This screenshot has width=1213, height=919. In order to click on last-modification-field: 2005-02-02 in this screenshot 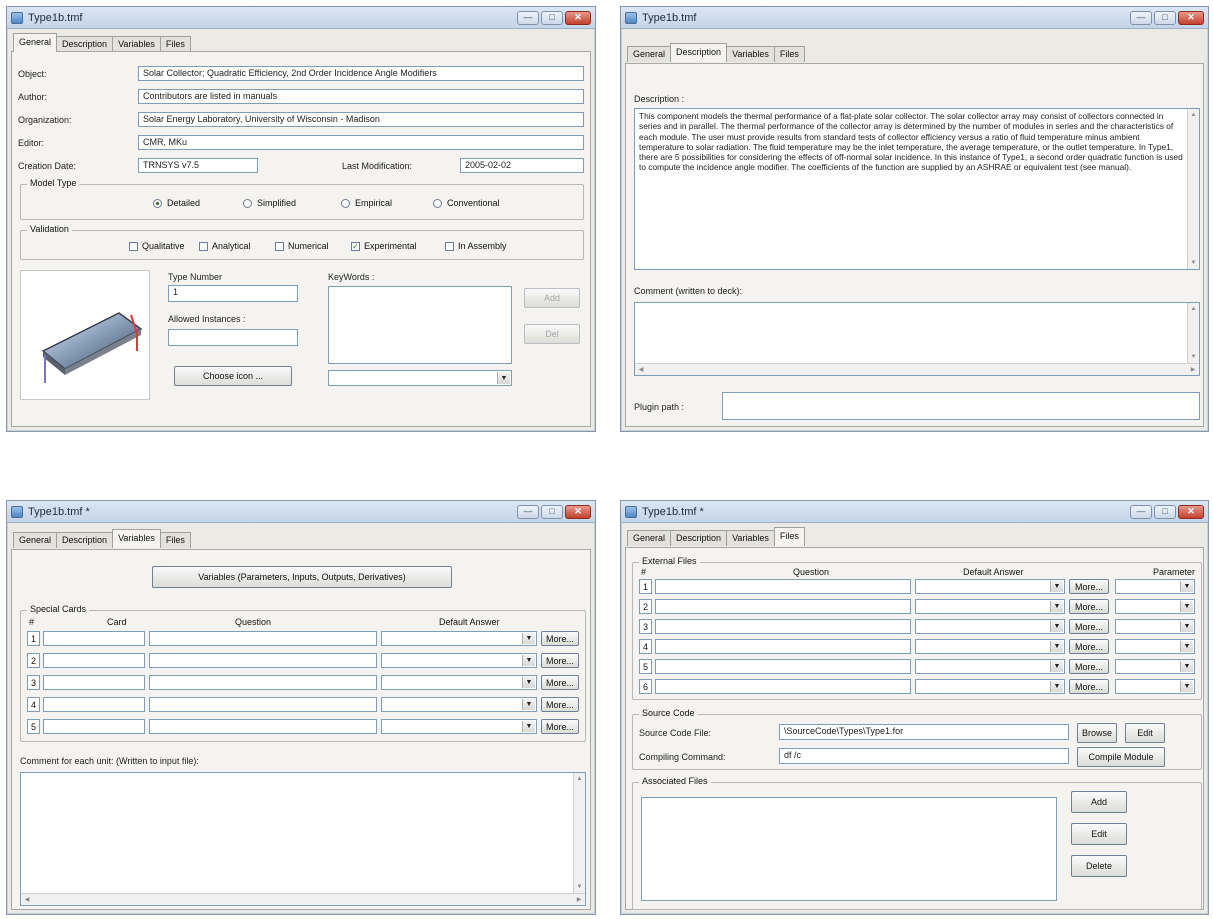, I will do `click(522, 165)`.